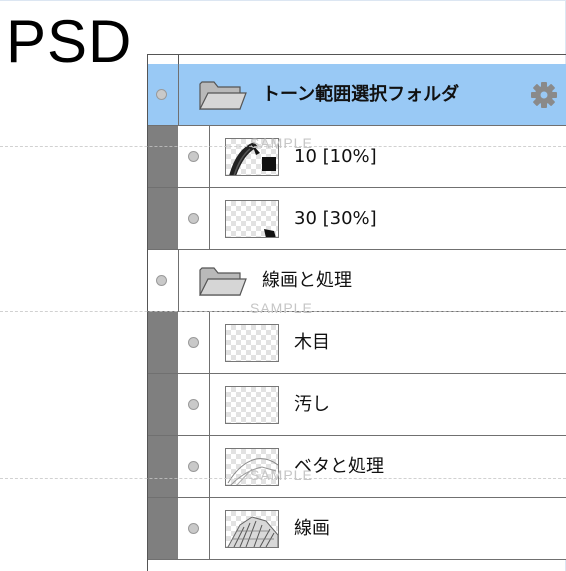 This screenshot has height=571, width=566. I want to click on layer-label: 汚し, so click(312, 404).